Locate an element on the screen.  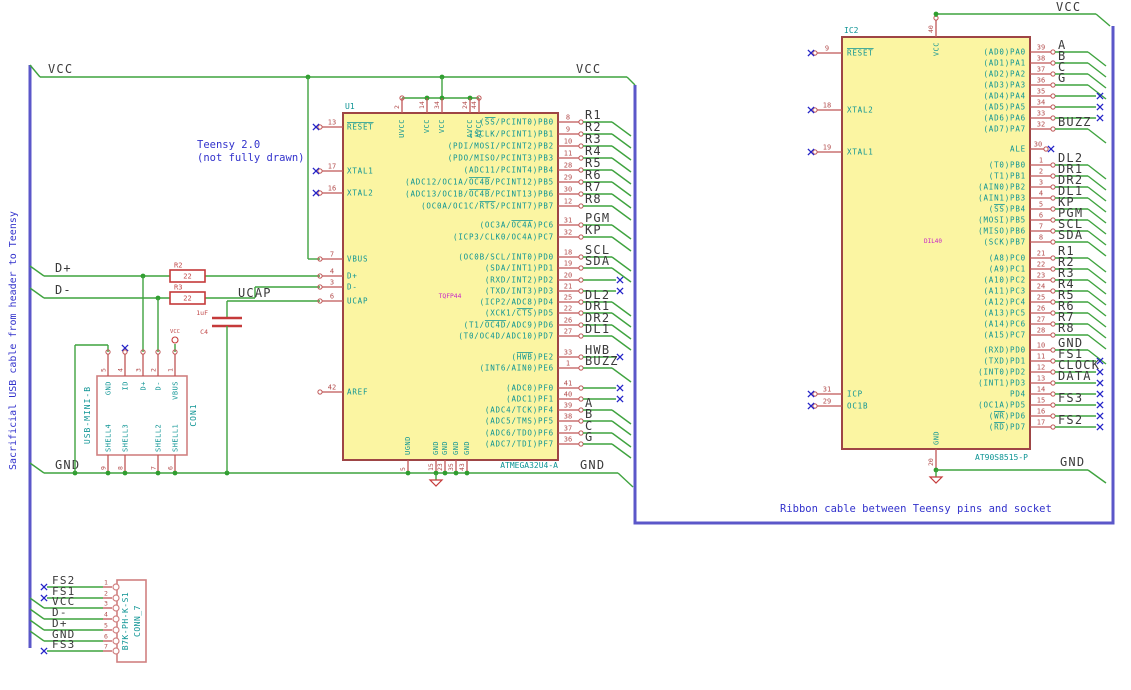
svg-text: (A10)PC2 is located at coordinates (1004, 280).